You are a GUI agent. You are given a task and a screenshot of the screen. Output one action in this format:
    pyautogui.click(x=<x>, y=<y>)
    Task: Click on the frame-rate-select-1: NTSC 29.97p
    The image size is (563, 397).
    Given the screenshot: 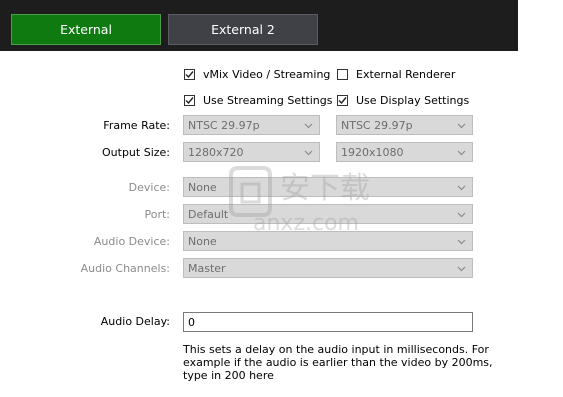 What is the action you would take?
    pyautogui.click(x=251, y=125)
    